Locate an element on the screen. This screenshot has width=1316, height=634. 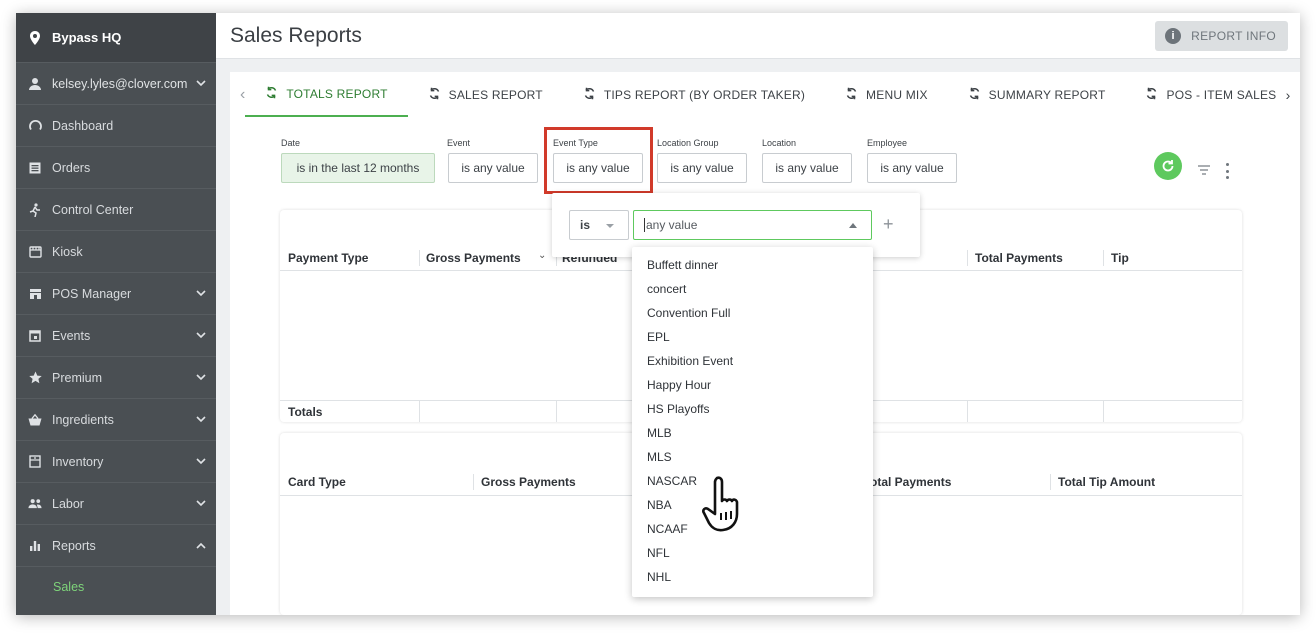
sidebar-item-ingredients: Ingredients is located at coordinates (116, 420).